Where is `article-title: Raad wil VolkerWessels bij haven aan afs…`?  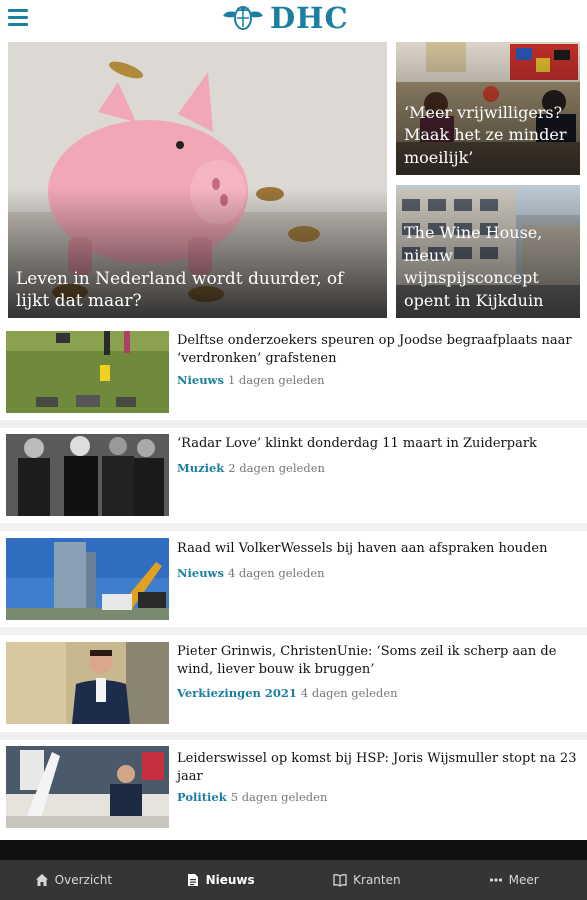 article-title: Raad wil VolkerWessels bij haven aan afs… is located at coordinates (362, 548).